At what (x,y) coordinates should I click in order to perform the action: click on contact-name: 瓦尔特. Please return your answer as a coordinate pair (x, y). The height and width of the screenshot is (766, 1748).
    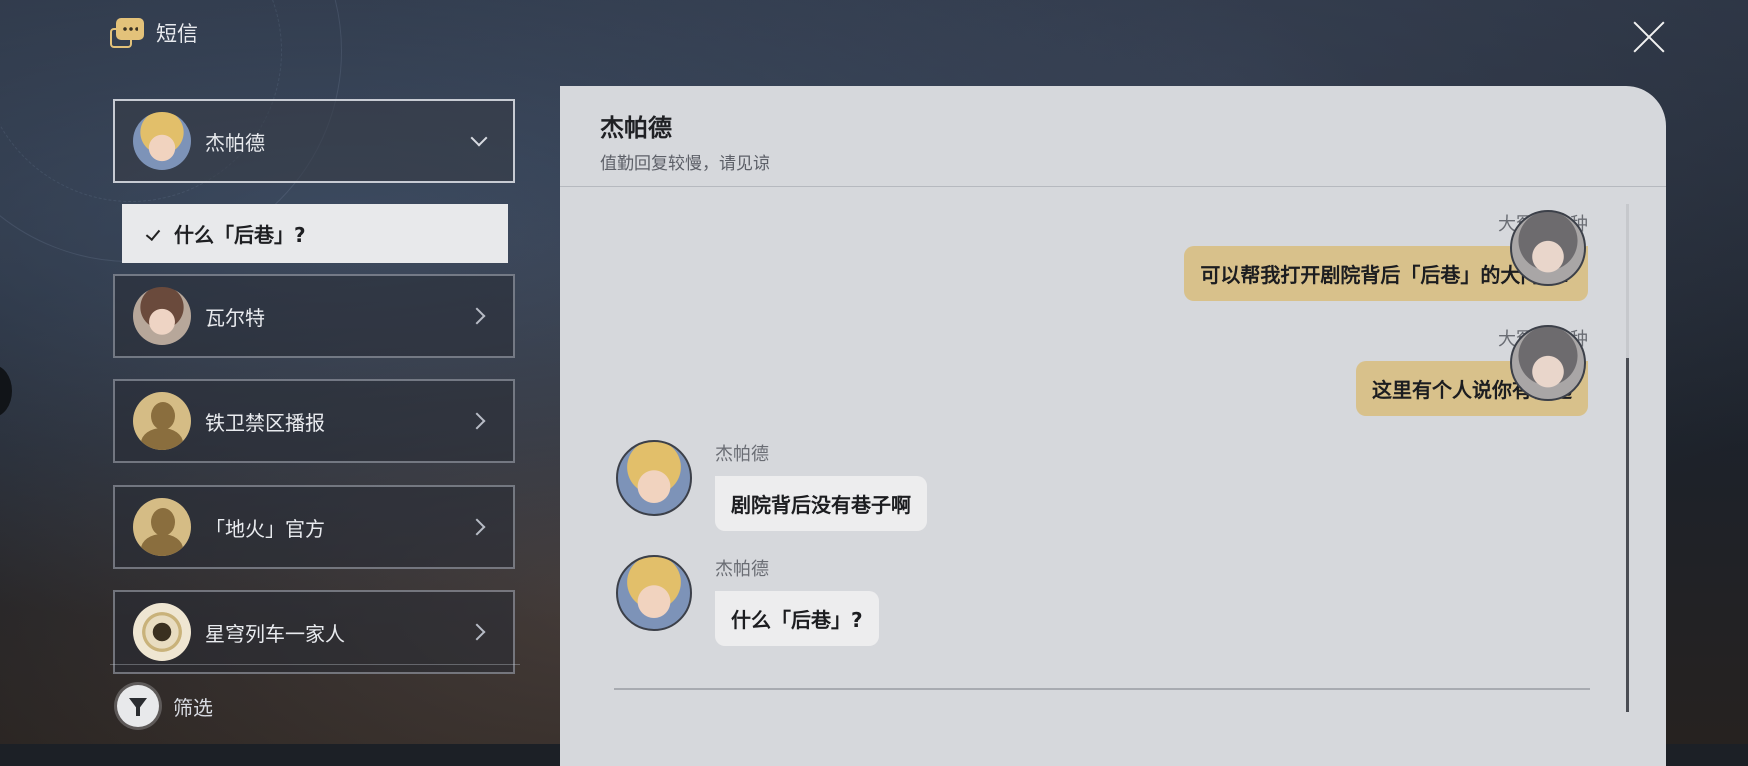
    Looking at the image, I should click on (235, 317).